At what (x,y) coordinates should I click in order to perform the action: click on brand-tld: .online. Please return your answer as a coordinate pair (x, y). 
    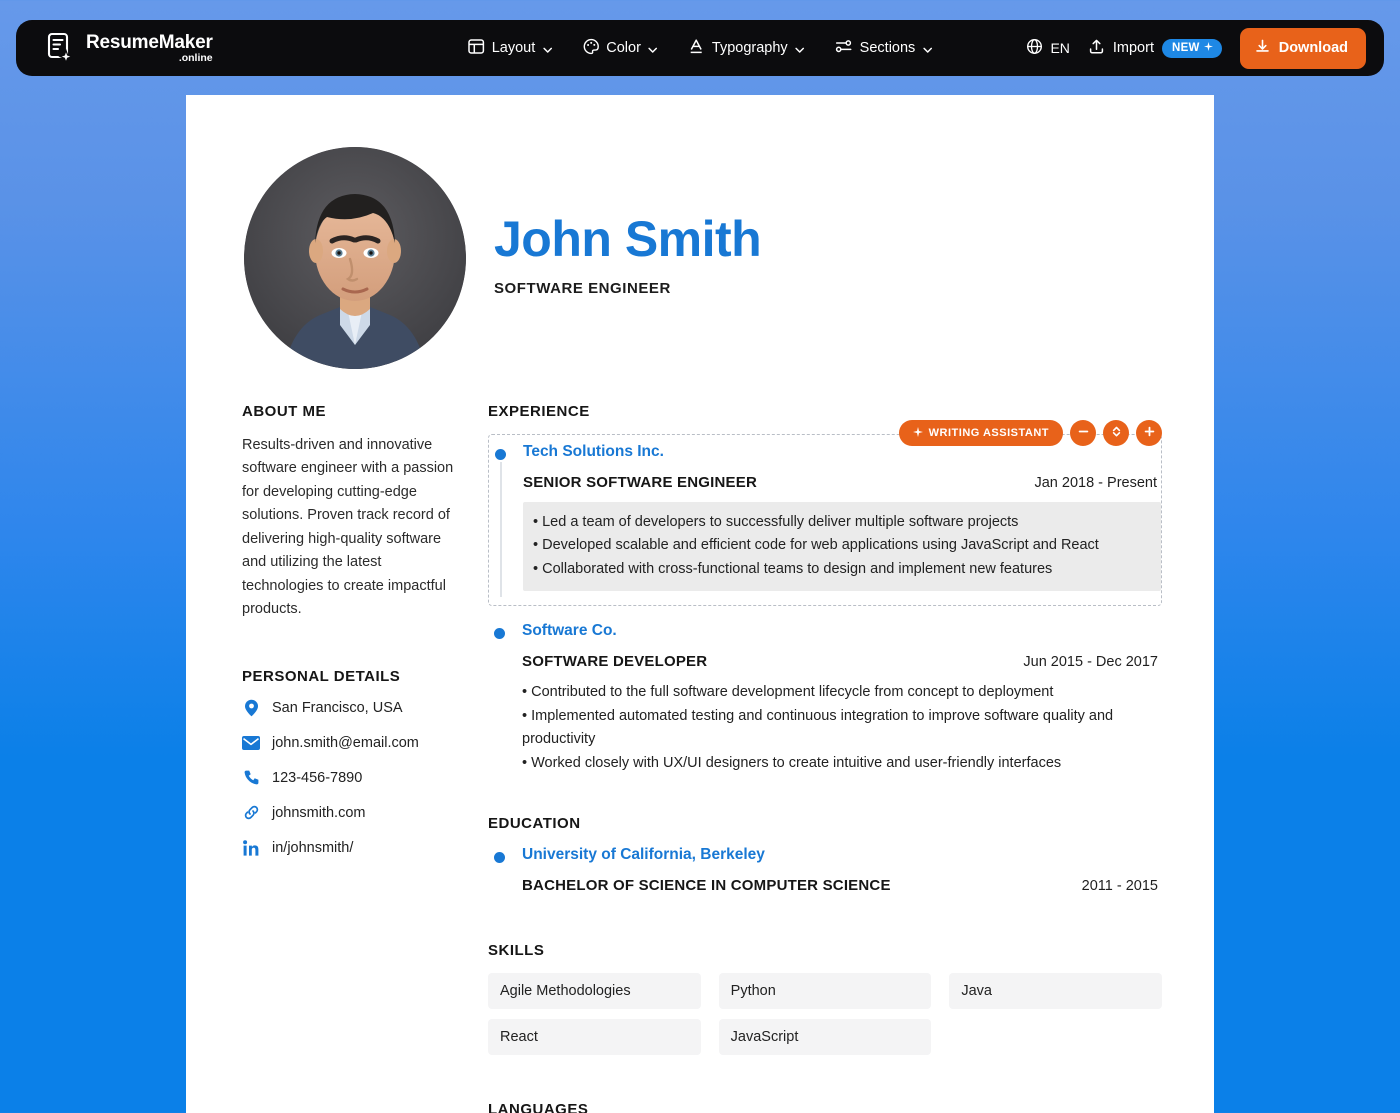
    Looking at the image, I should click on (195, 57).